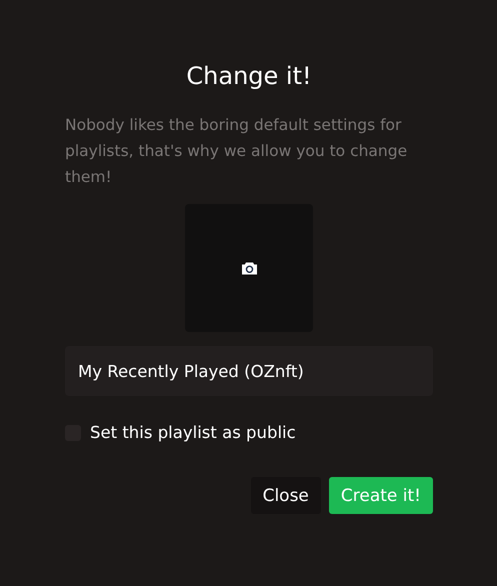  What do you see at coordinates (249, 371) in the screenshot?
I see `playlist-name-field: My Recently Played (OZnft)` at bounding box center [249, 371].